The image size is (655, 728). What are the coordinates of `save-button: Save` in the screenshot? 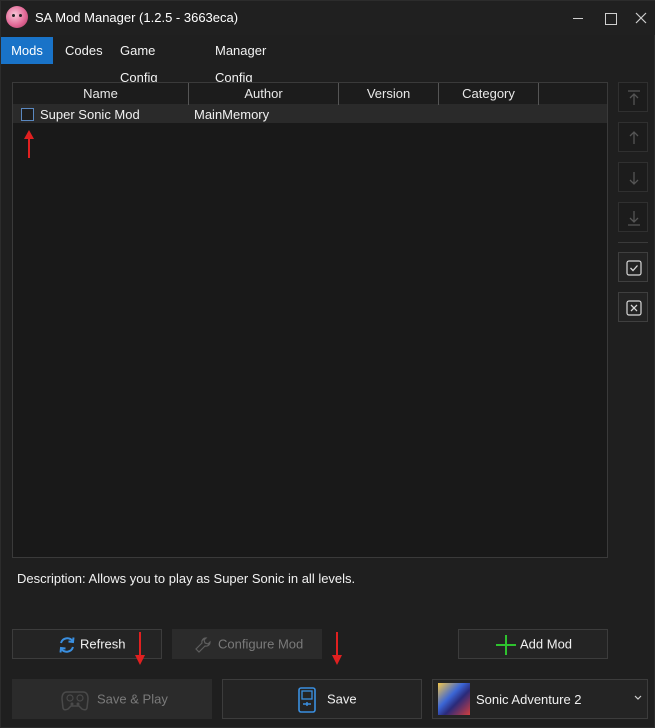 It's located at (322, 699).